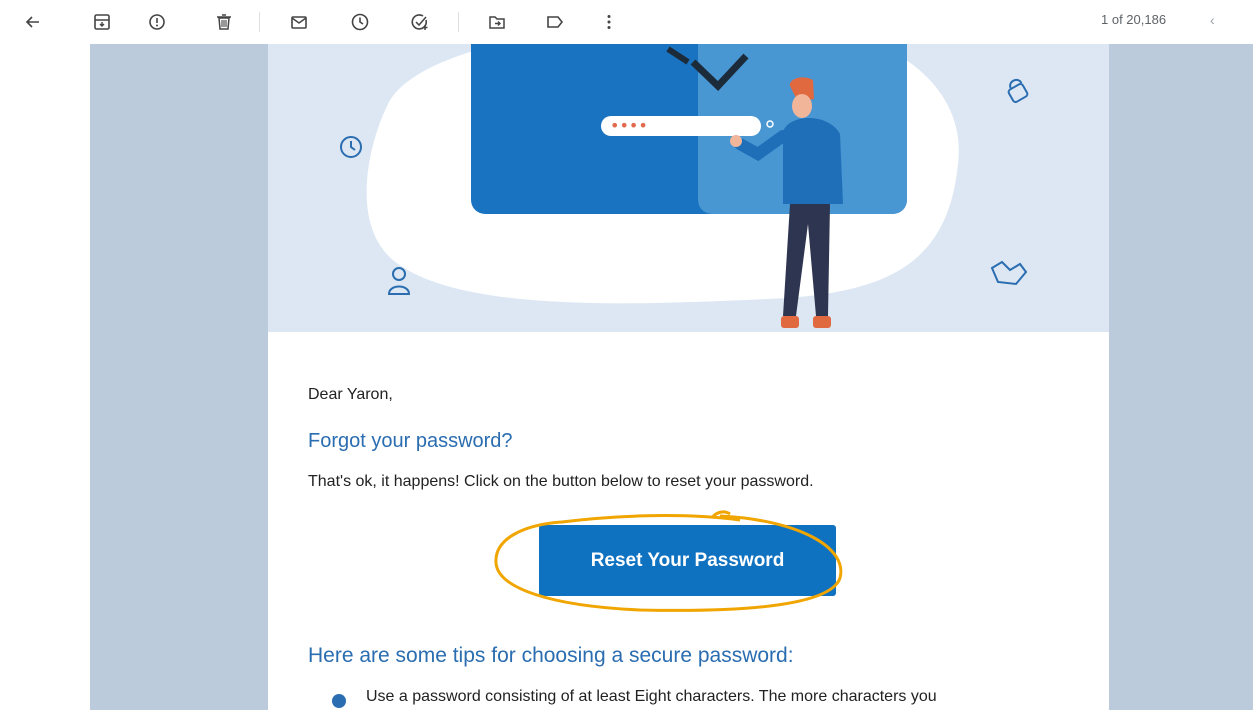 This screenshot has height=710, width=1253. Describe the element at coordinates (339, 701) in the screenshot. I see `check-circle-icon` at that location.